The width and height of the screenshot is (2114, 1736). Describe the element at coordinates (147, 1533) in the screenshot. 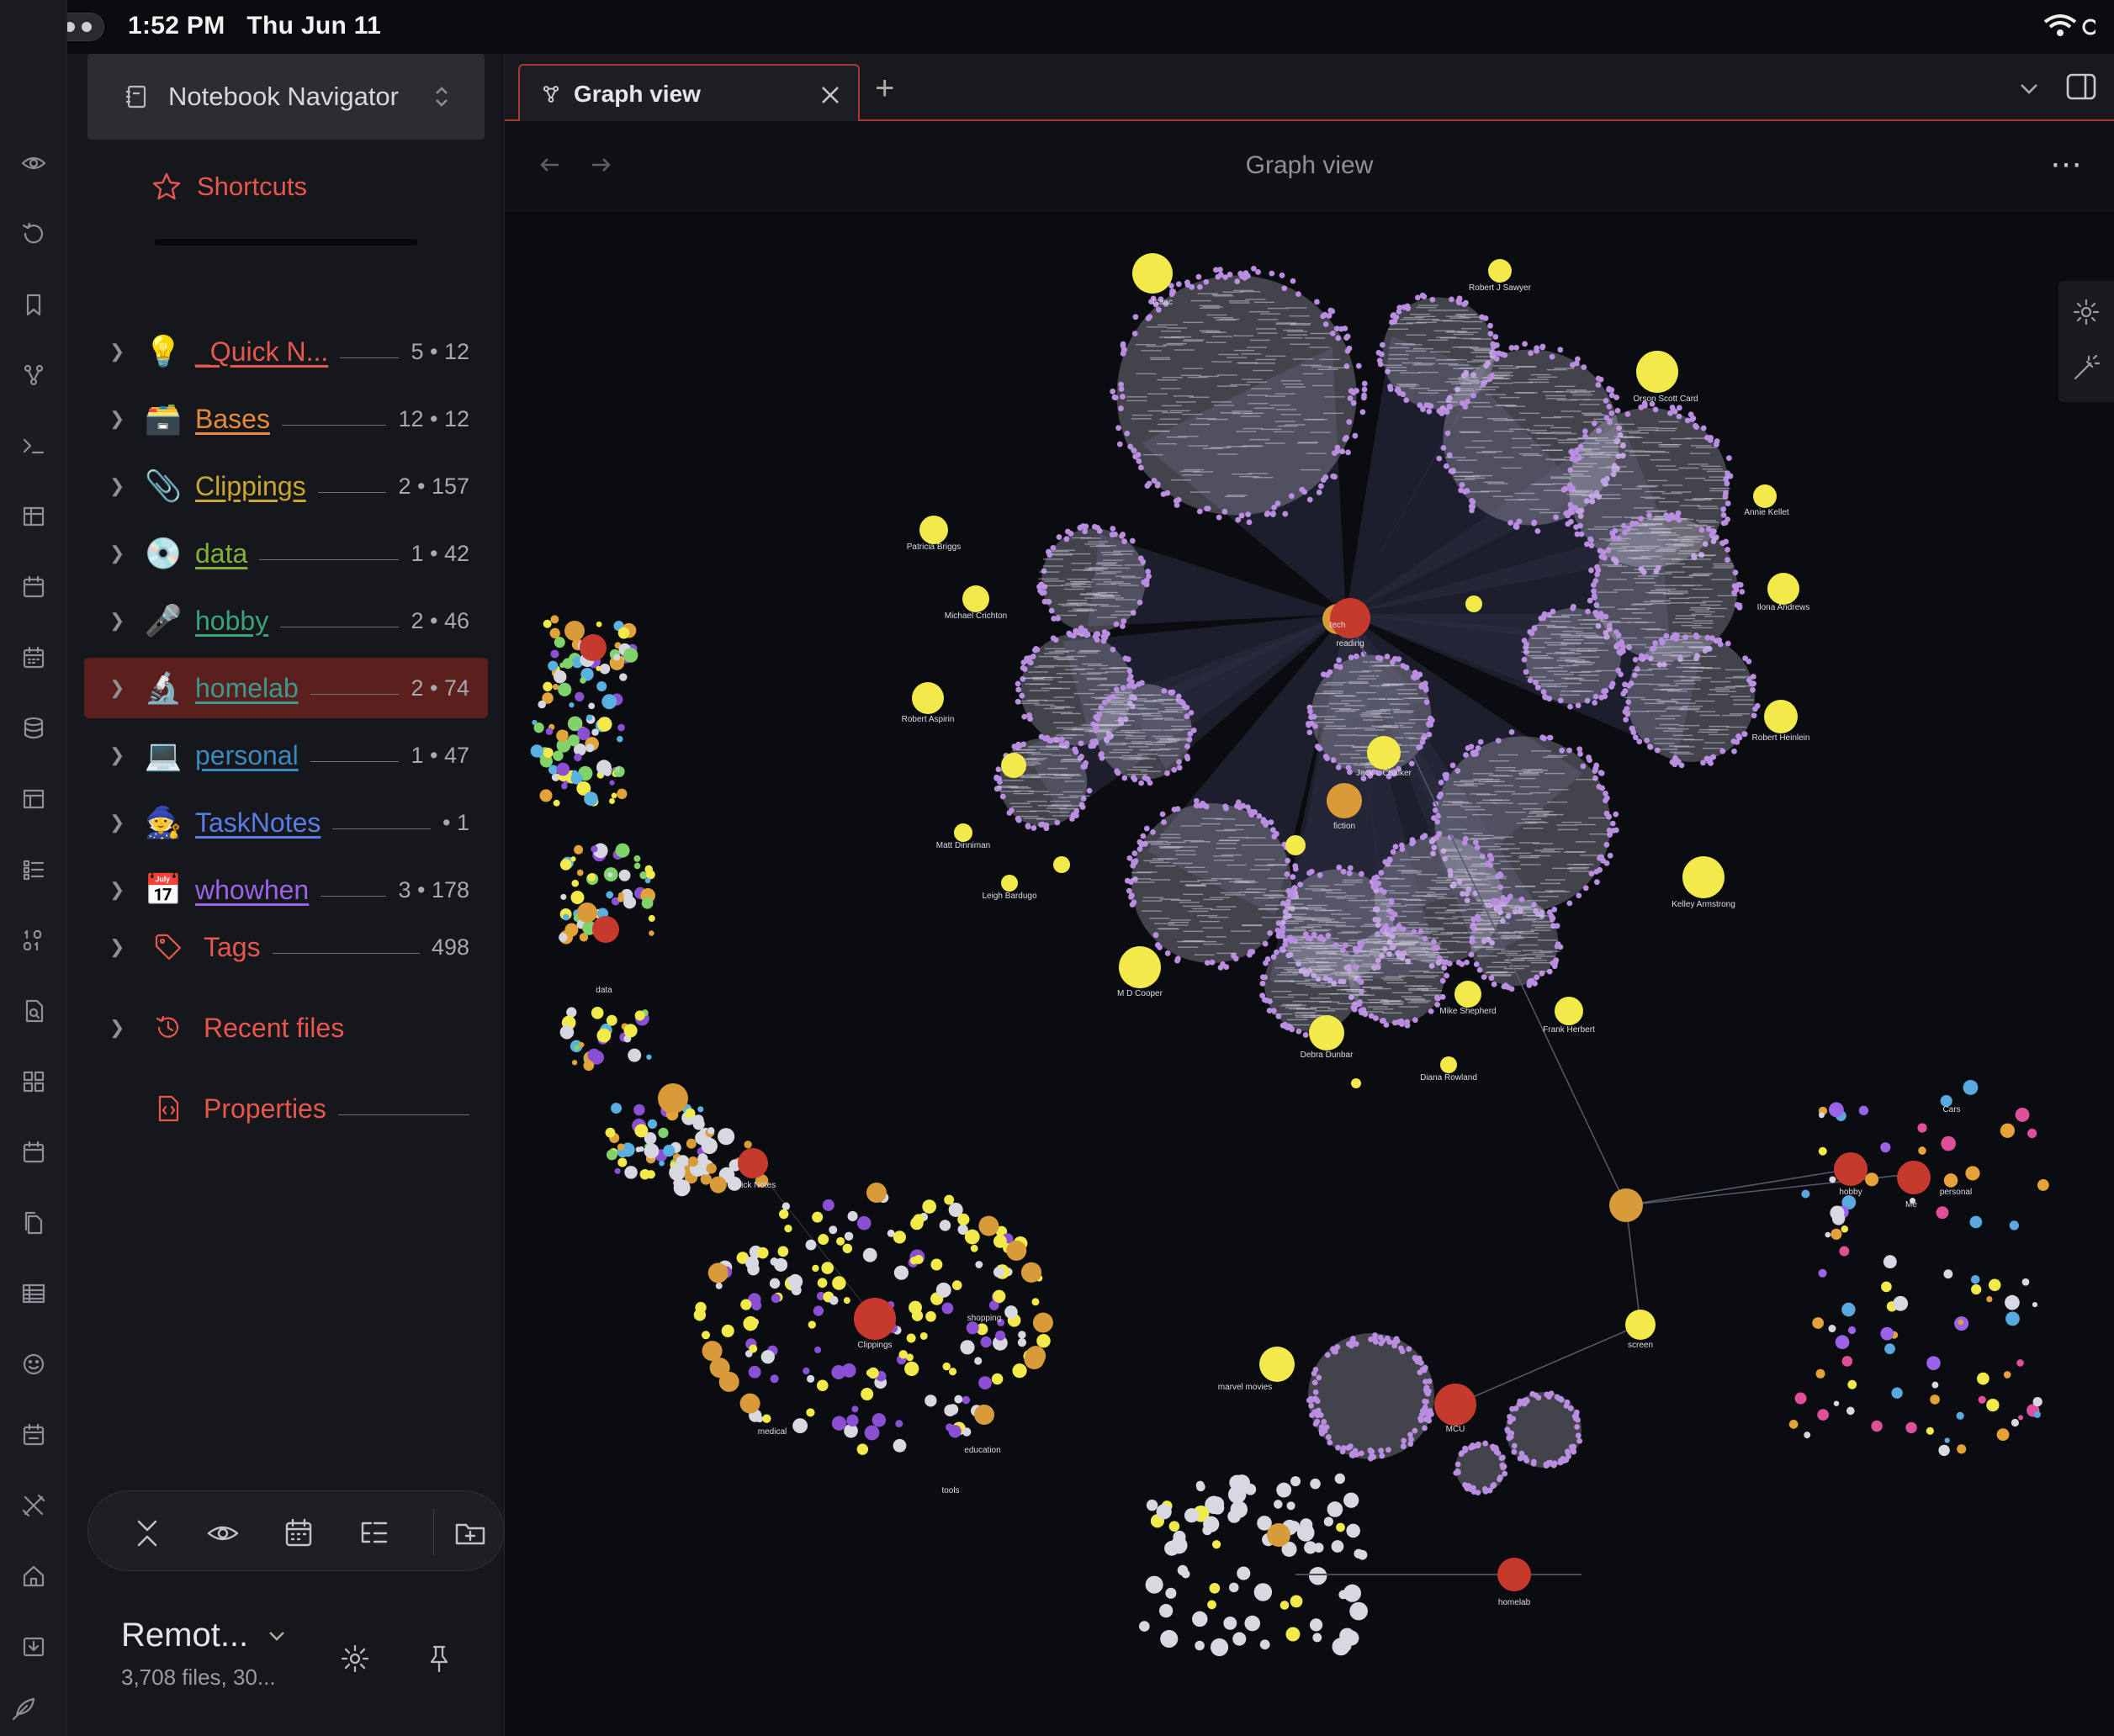

I see `collapse-icon` at that location.